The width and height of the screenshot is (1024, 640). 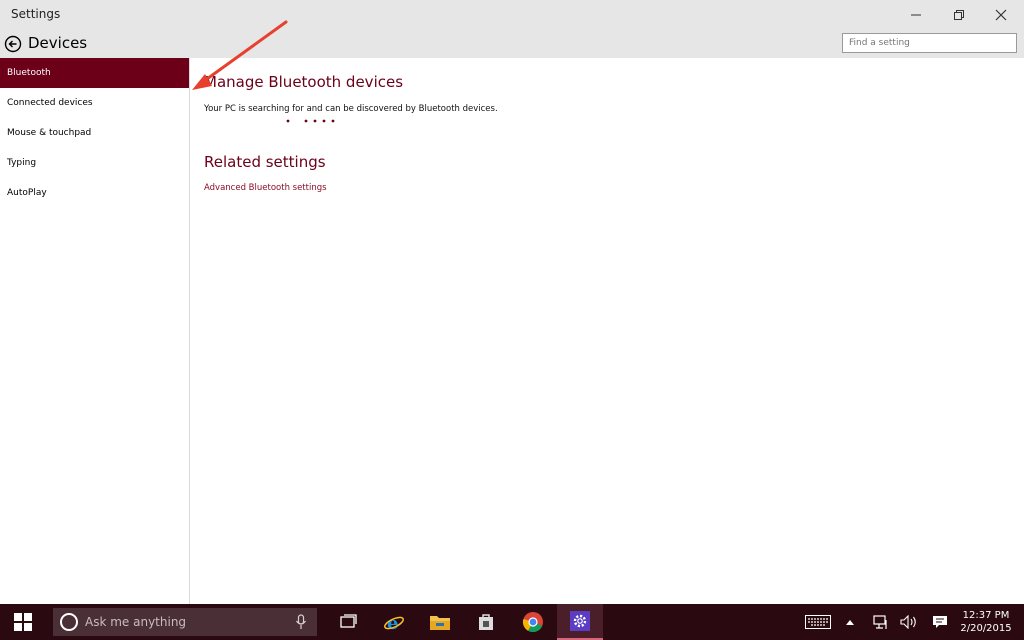 I want to click on chrome-button, so click(x=533, y=622).